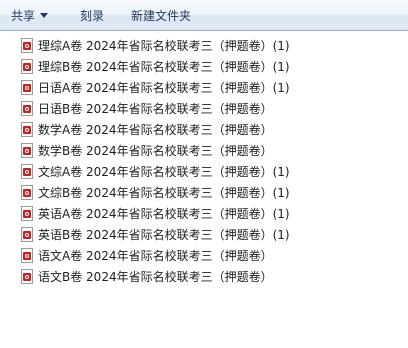 The height and width of the screenshot is (348, 408). I want to click on new-folder-button: 新建文件夹, so click(161, 15).